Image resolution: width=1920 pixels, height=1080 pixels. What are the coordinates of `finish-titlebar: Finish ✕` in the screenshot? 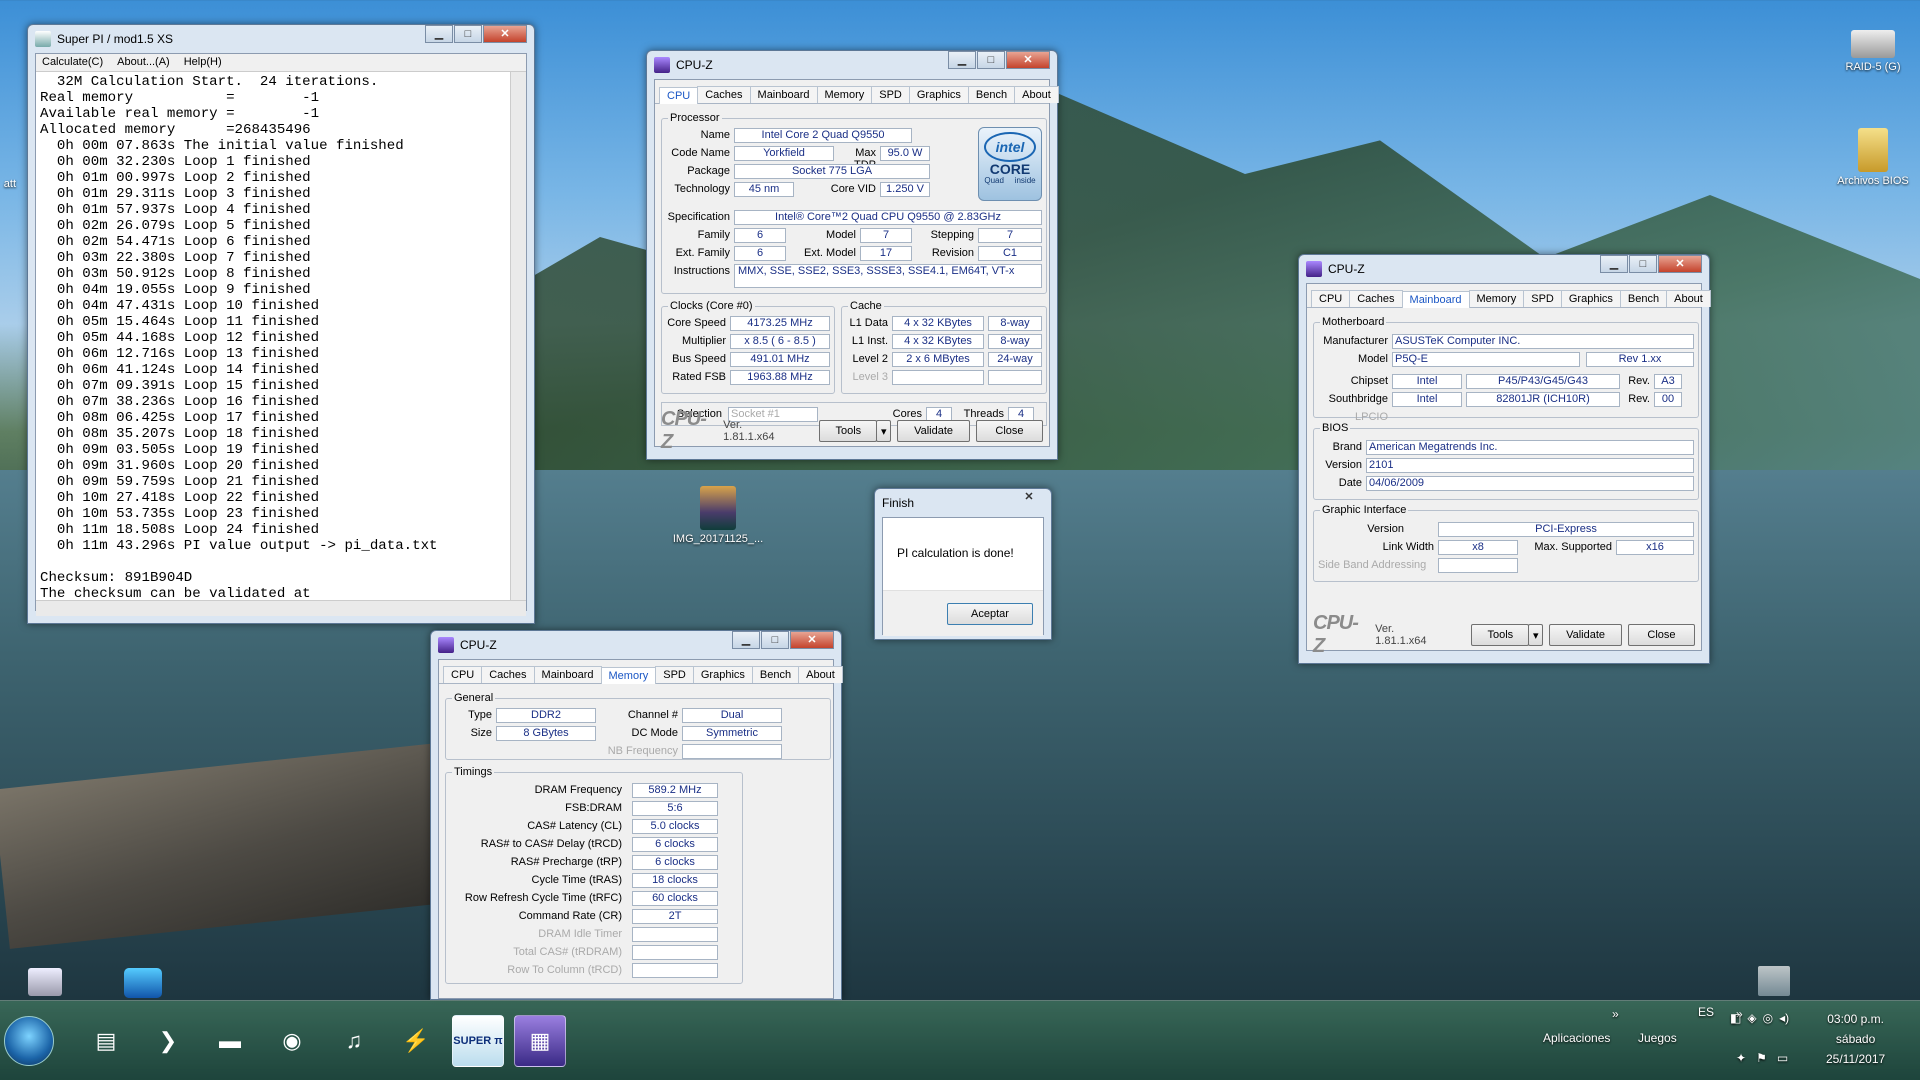 It's located at (963, 503).